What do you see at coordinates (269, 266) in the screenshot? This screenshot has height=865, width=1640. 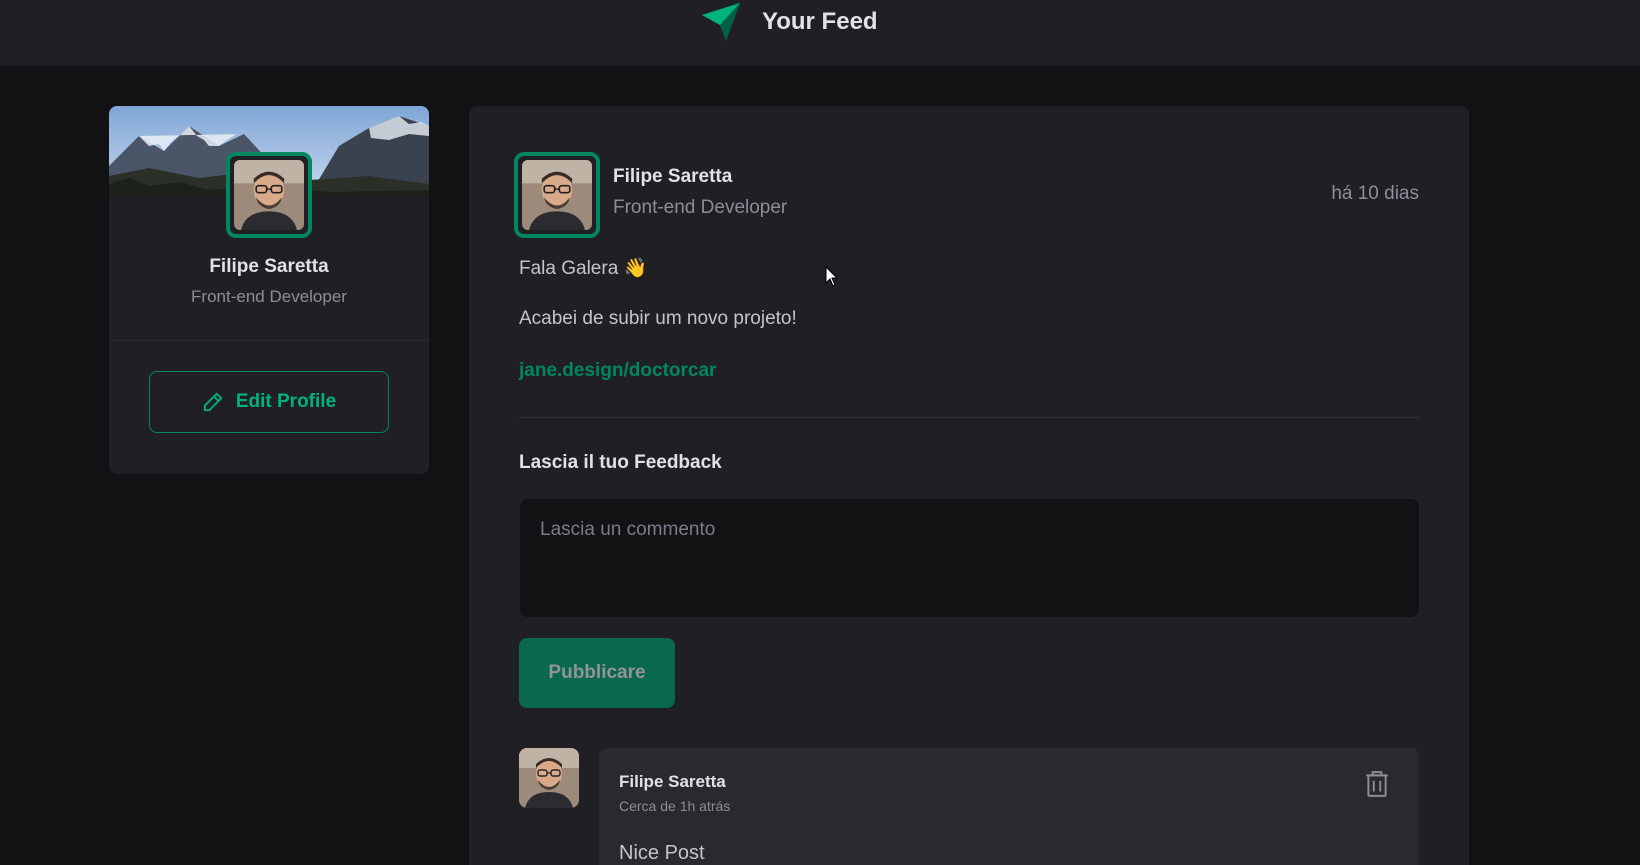 I see `profile-name: Filipe Saretta` at bounding box center [269, 266].